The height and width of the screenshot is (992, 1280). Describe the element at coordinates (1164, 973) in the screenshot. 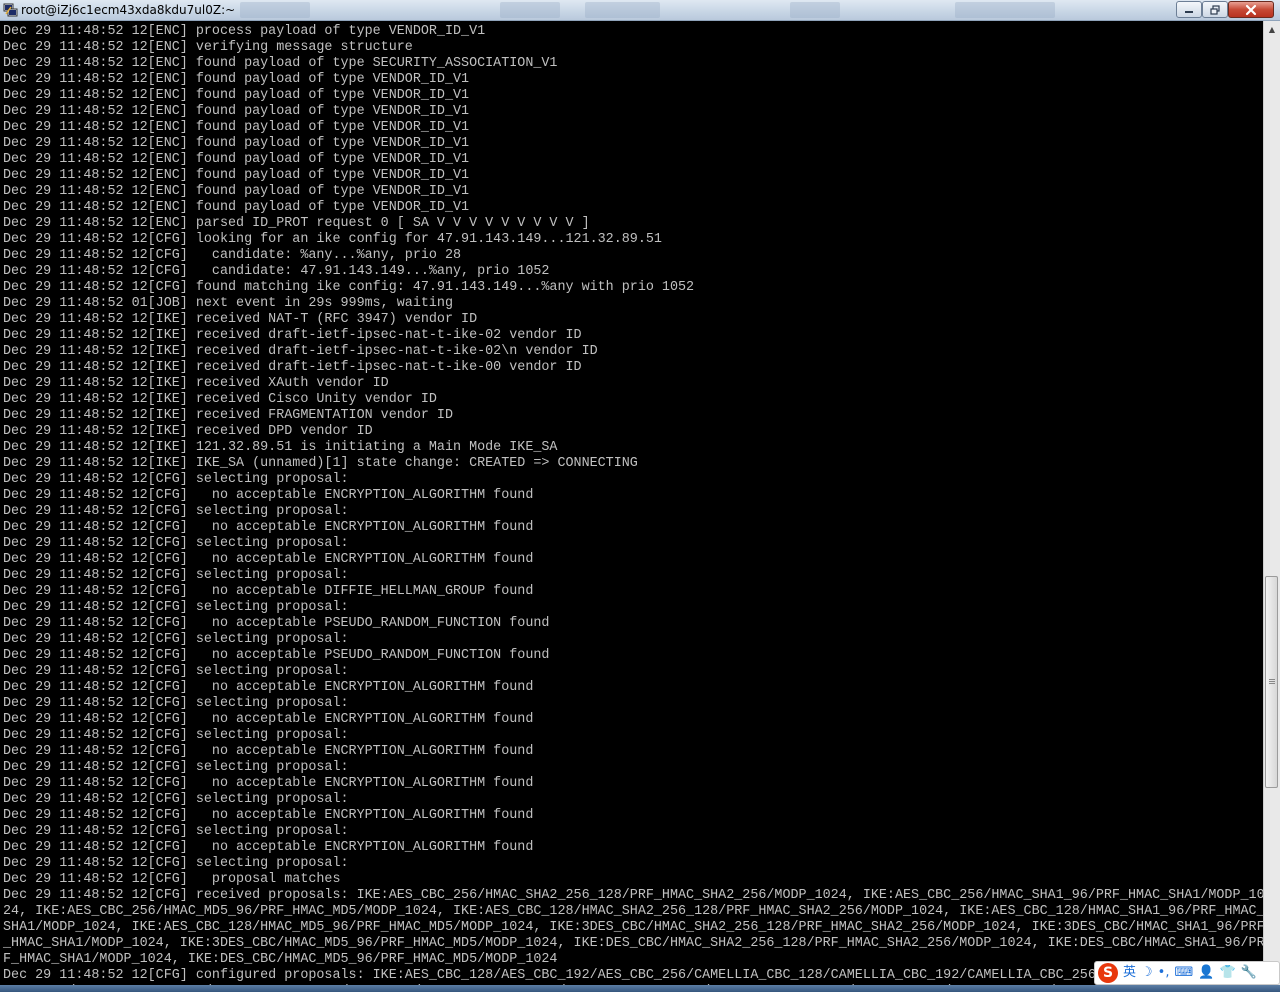

I see `punctuation-icon: •,` at that location.